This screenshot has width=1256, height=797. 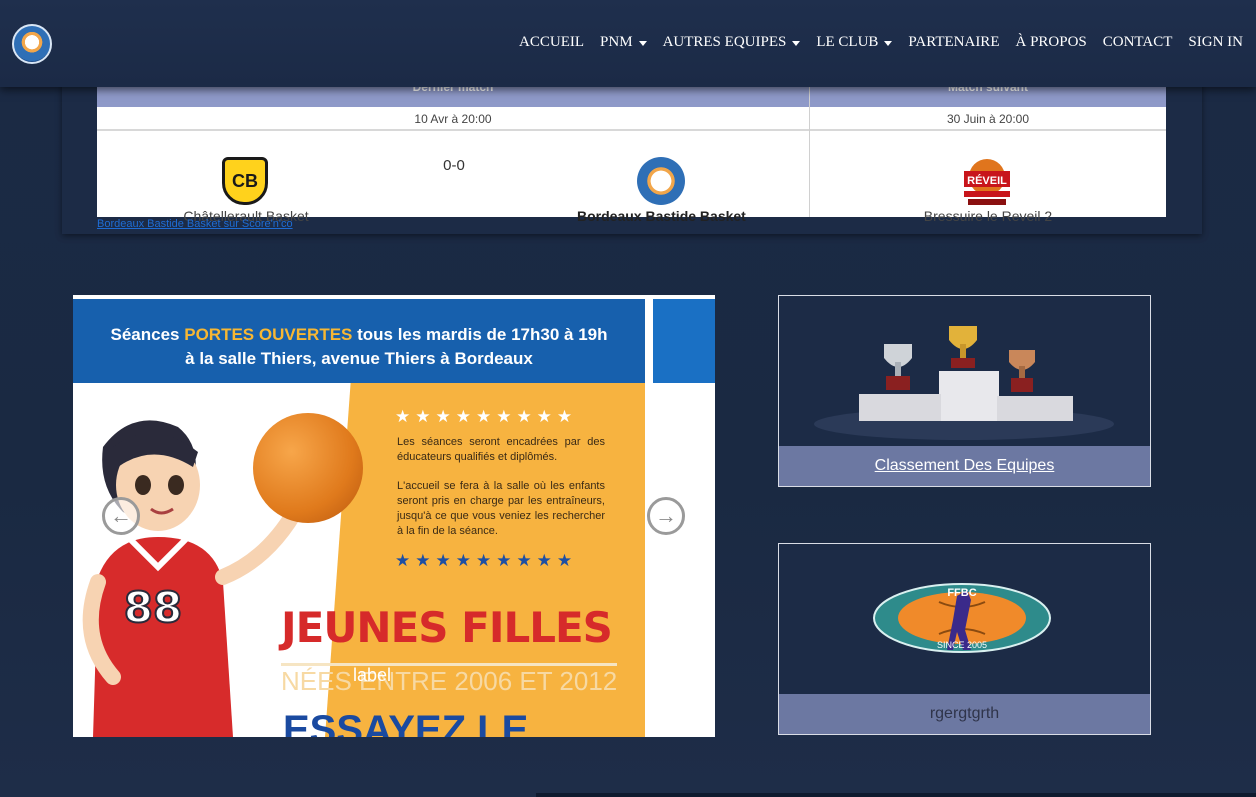 I want to click on nav-label: AUTRES EQUIPES, so click(x=724, y=42).